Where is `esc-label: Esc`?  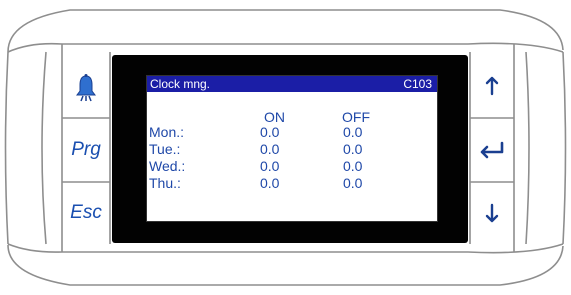
esc-label: Esc is located at coordinates (86, 212).